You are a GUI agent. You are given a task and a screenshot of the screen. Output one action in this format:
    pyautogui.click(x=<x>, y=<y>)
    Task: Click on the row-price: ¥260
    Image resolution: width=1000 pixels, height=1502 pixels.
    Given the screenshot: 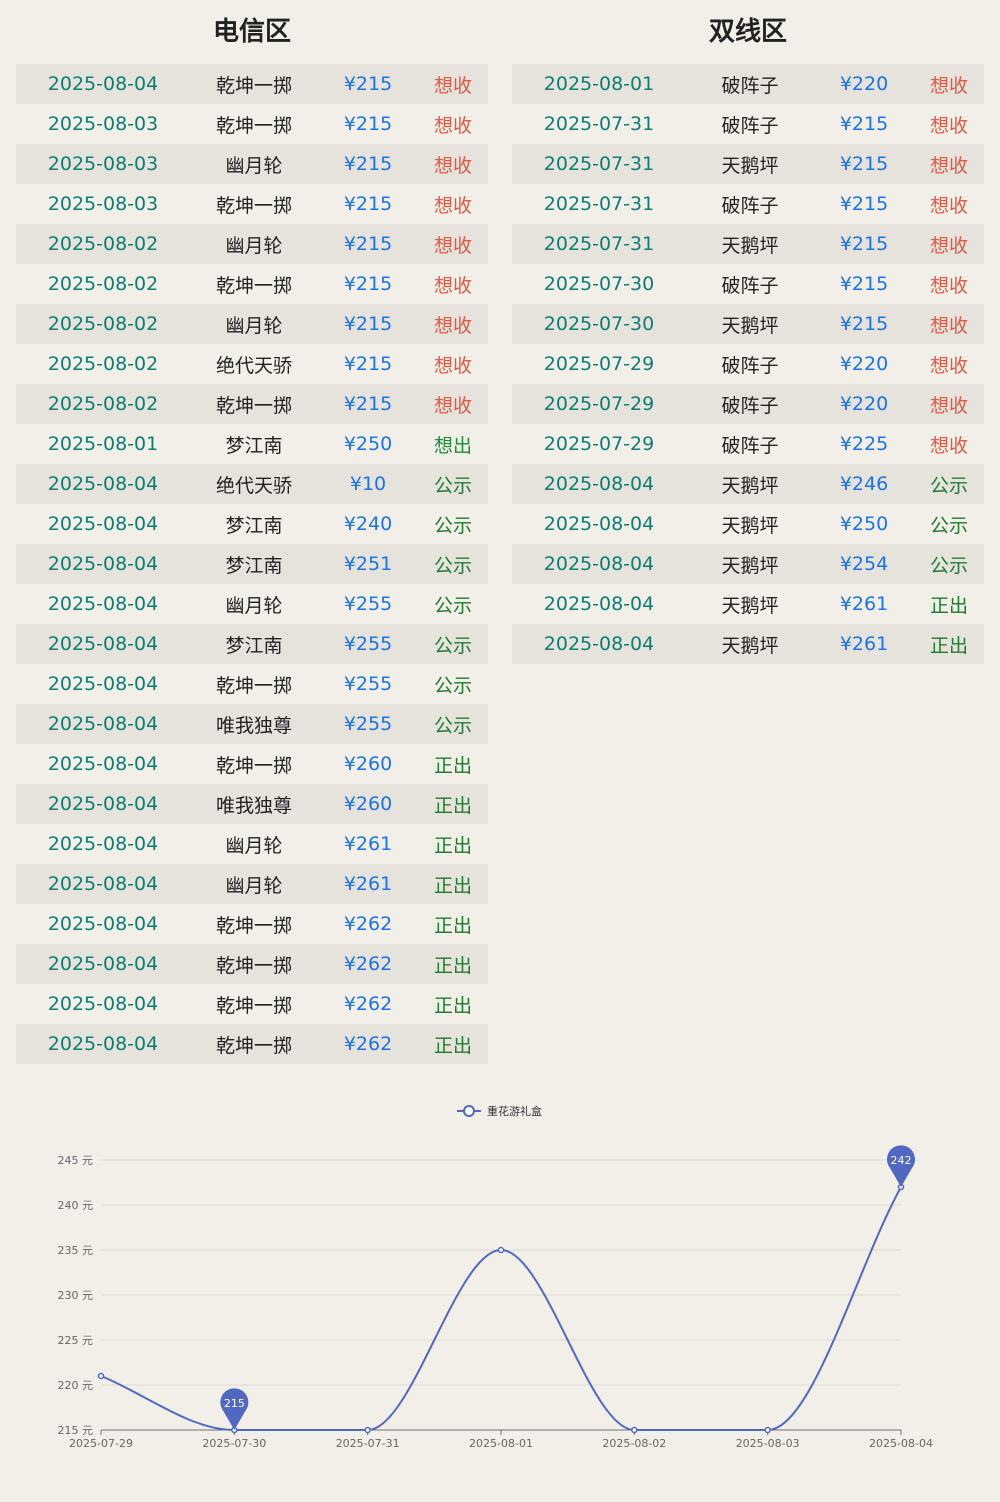 What is the action you would take?
    pyautogui.click(x=368, y=804)
    